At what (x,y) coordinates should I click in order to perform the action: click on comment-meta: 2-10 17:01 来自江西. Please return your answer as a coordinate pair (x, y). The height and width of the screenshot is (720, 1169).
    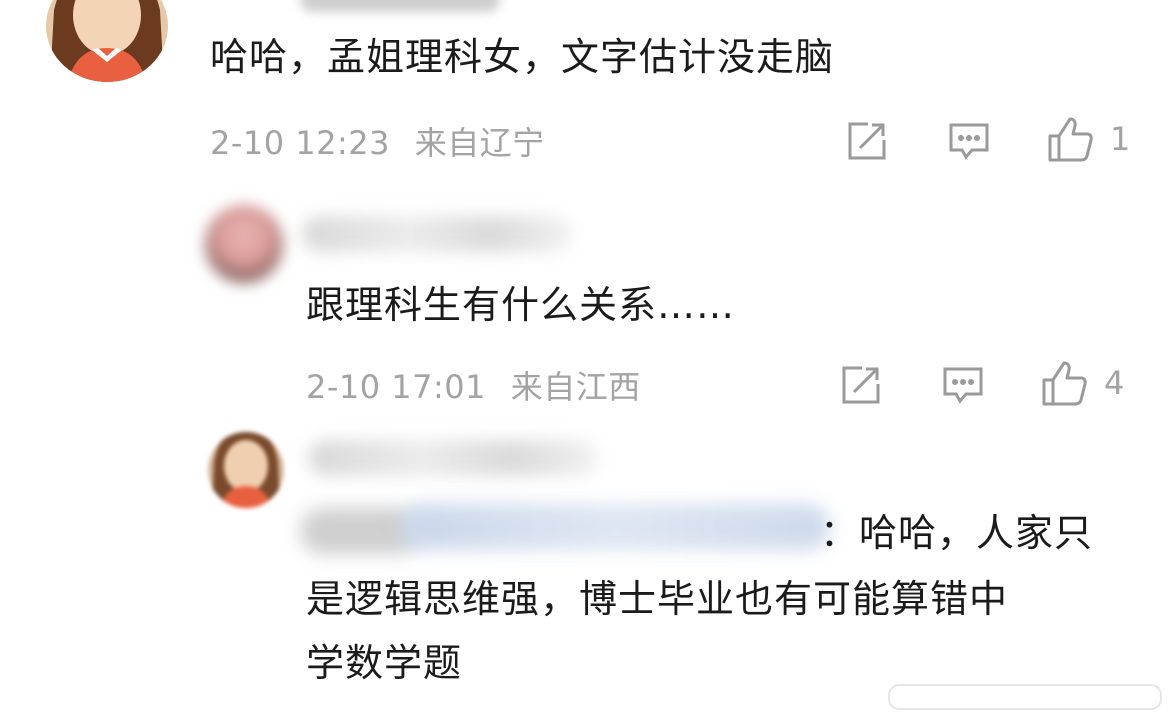
    Looking at the image, I should click on (473, 385).